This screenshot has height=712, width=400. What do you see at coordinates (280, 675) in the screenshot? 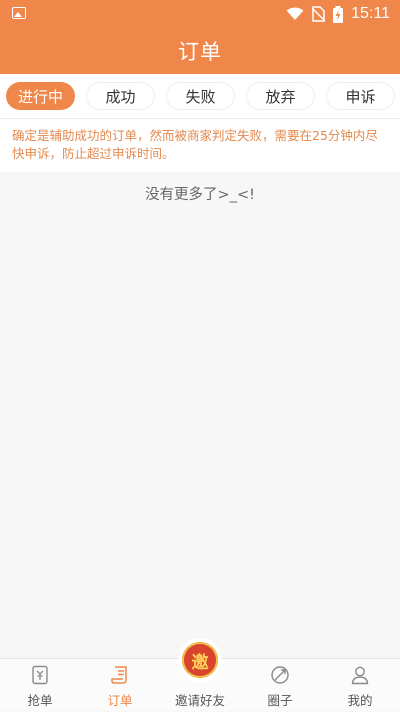
I see `circle-icon` at bounding box center [280, 675].